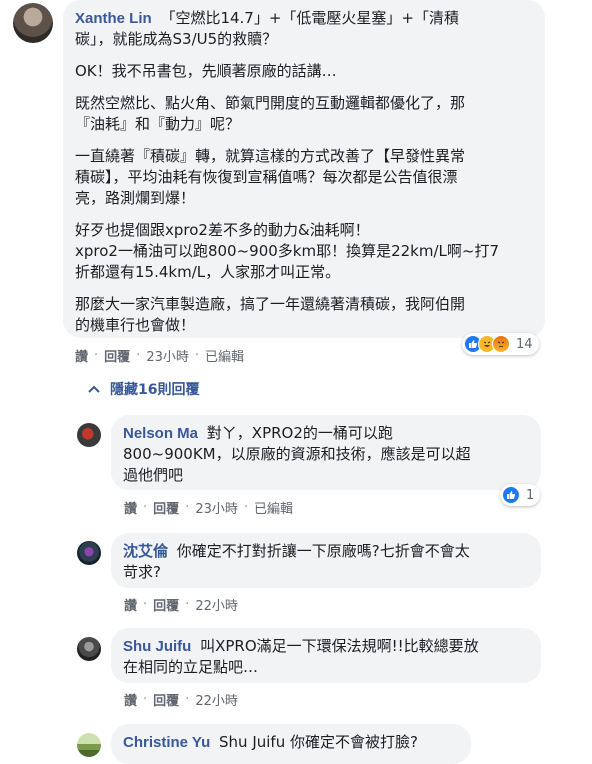 The width and height of the screenshot is (592, 764). I want to click on angry-reaction-icon, so click(501, 344).